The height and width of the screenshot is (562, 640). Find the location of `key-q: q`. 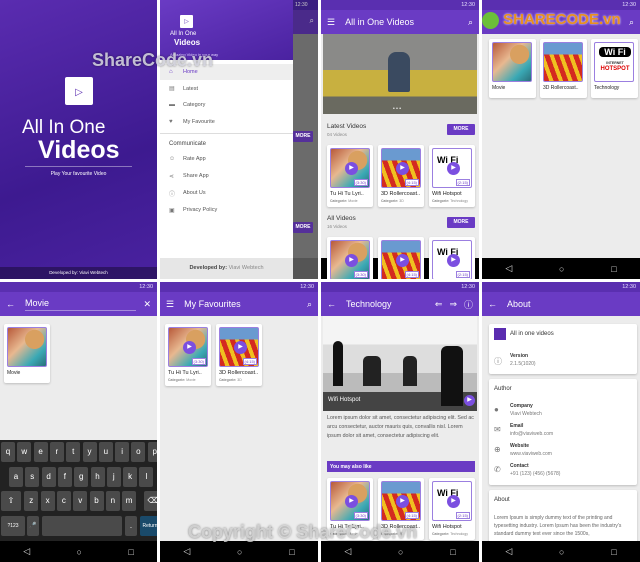

key-q: q is located at coordinates (8, 452).